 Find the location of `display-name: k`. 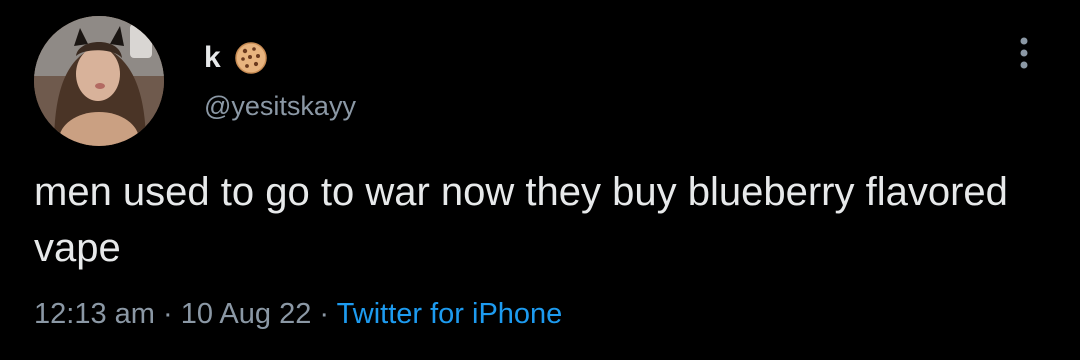

display-name: k is located at coordinates (212, 58).